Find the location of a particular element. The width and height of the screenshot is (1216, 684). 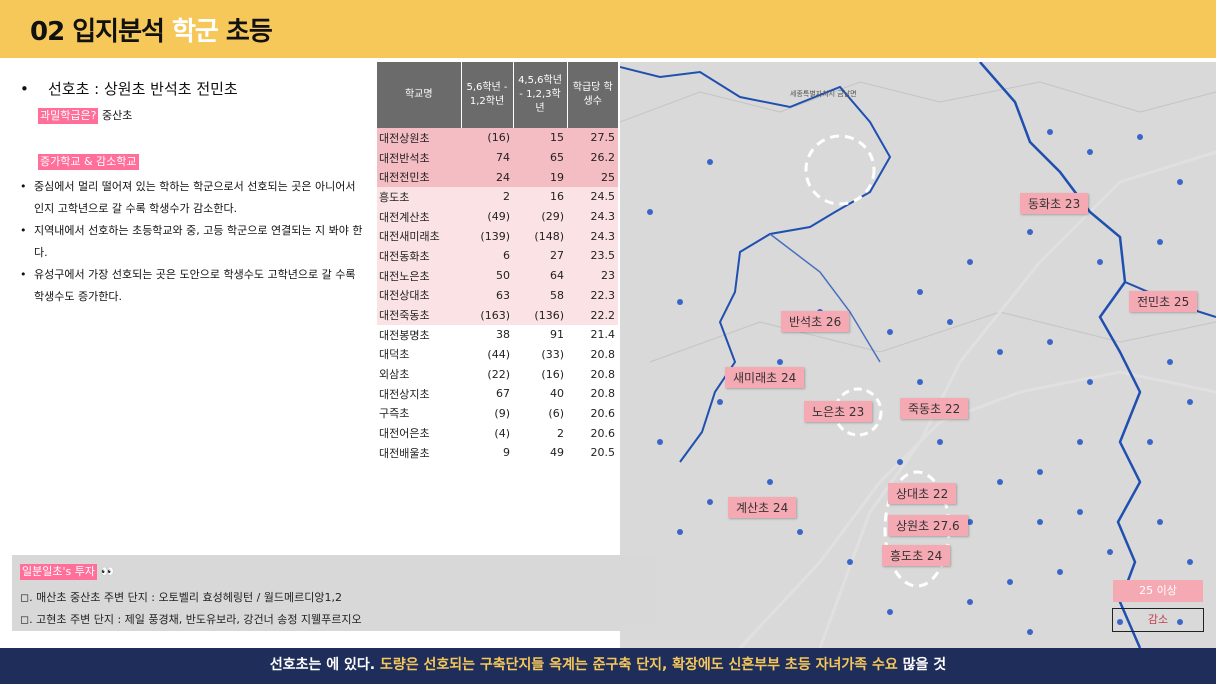

table-row: 대전봉명초 38 91 21.4 is located at coordinates (497, 335).